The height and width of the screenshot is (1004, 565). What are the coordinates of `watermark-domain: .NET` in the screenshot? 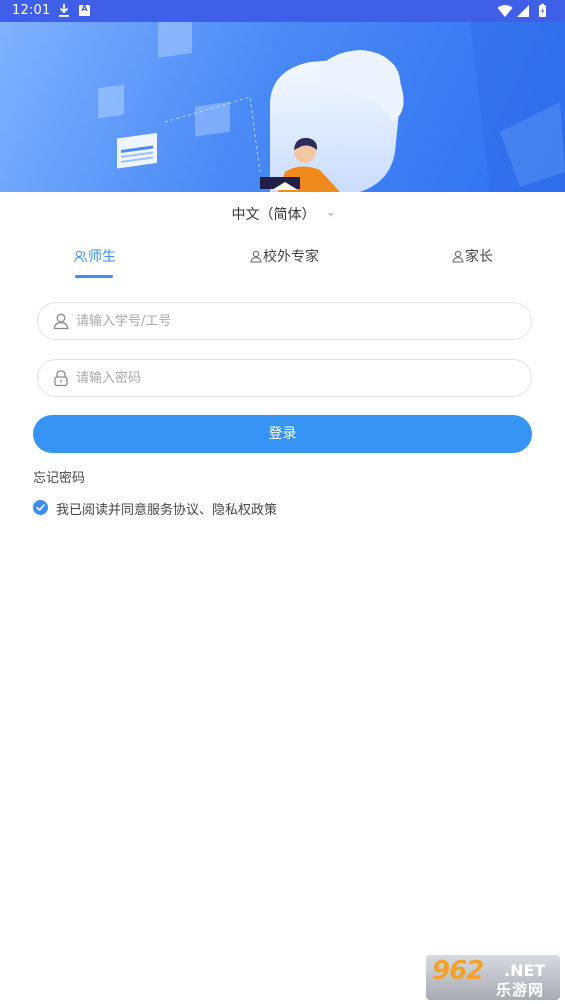 It's located at (525, 970).